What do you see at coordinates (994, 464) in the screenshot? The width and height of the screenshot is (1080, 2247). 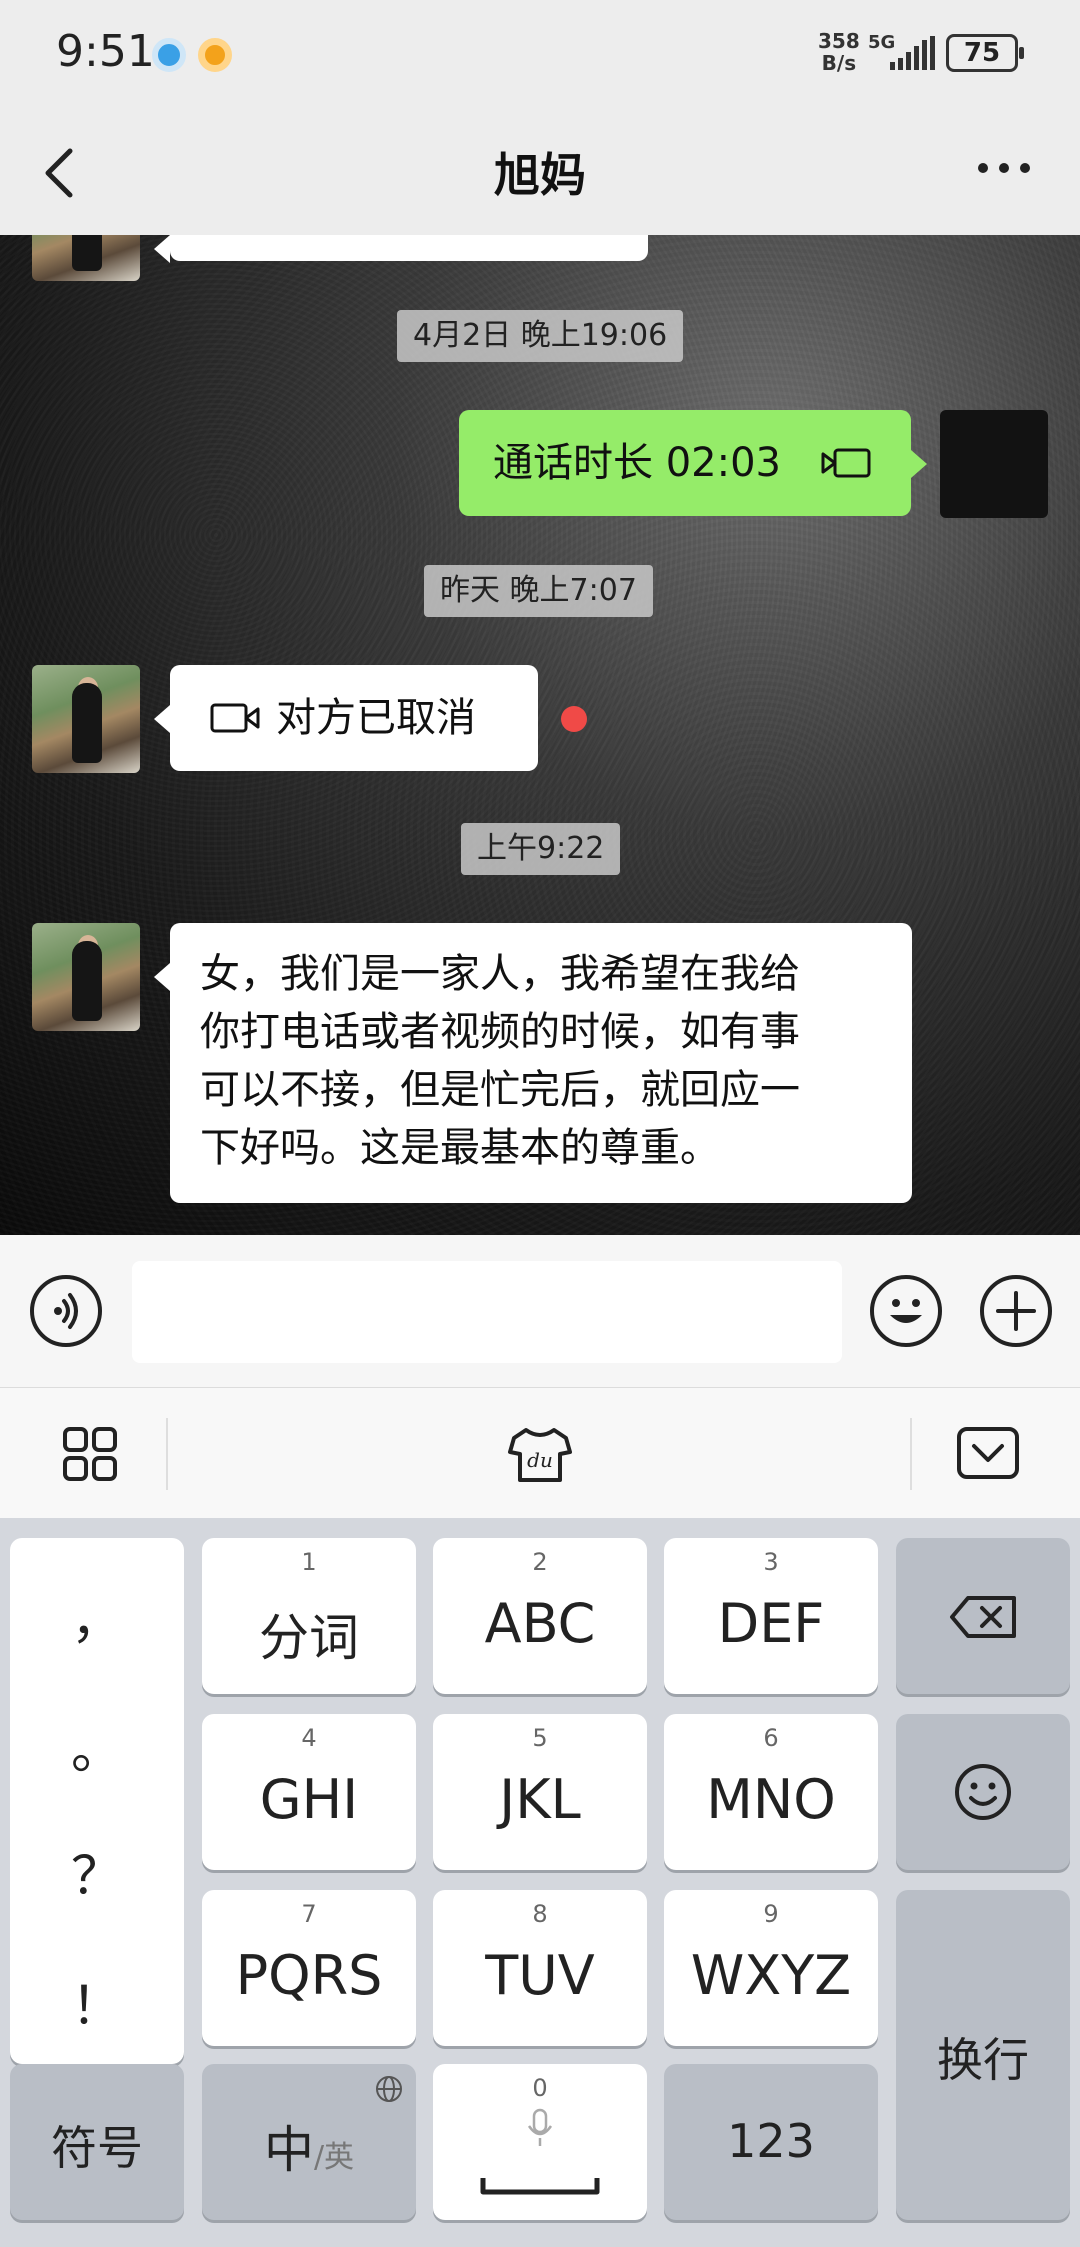 I see `my-avatar` at bounding box center [994, 464].